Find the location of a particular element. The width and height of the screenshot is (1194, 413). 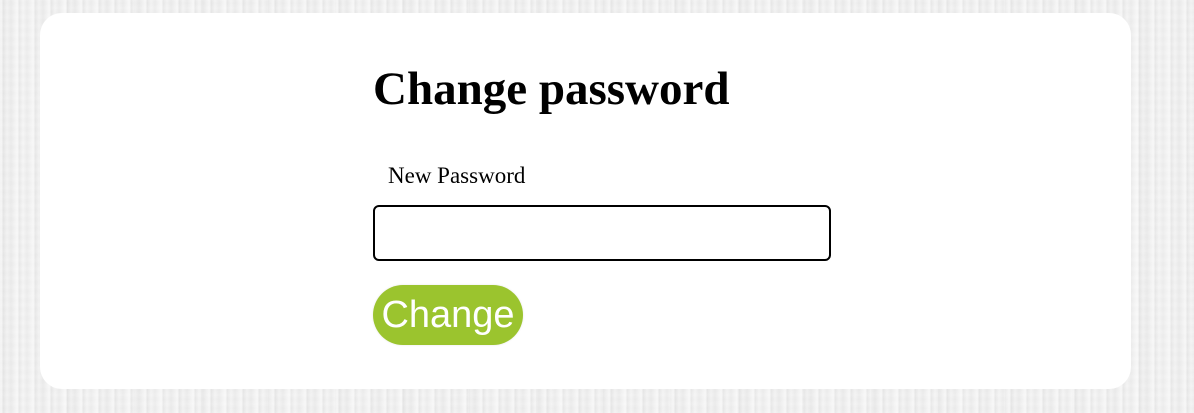

page-title: Change password is located at coordinates (551, 89).